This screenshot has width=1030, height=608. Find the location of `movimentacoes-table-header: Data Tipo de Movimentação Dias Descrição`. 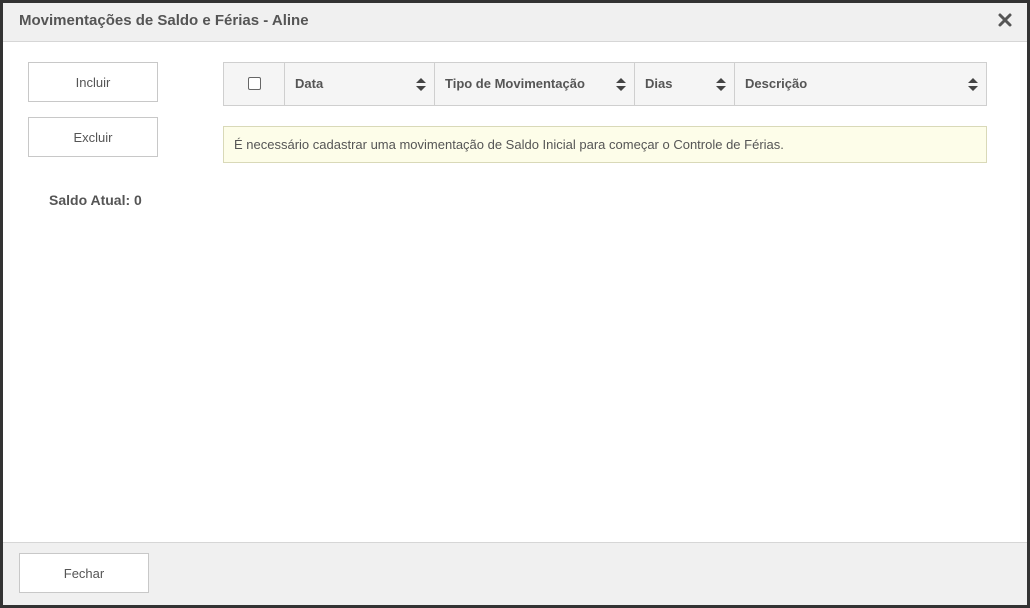

movimentacoes-table-header: Data Tipo de Movimentação Dias Descrição is located at coordinates (605, 84).